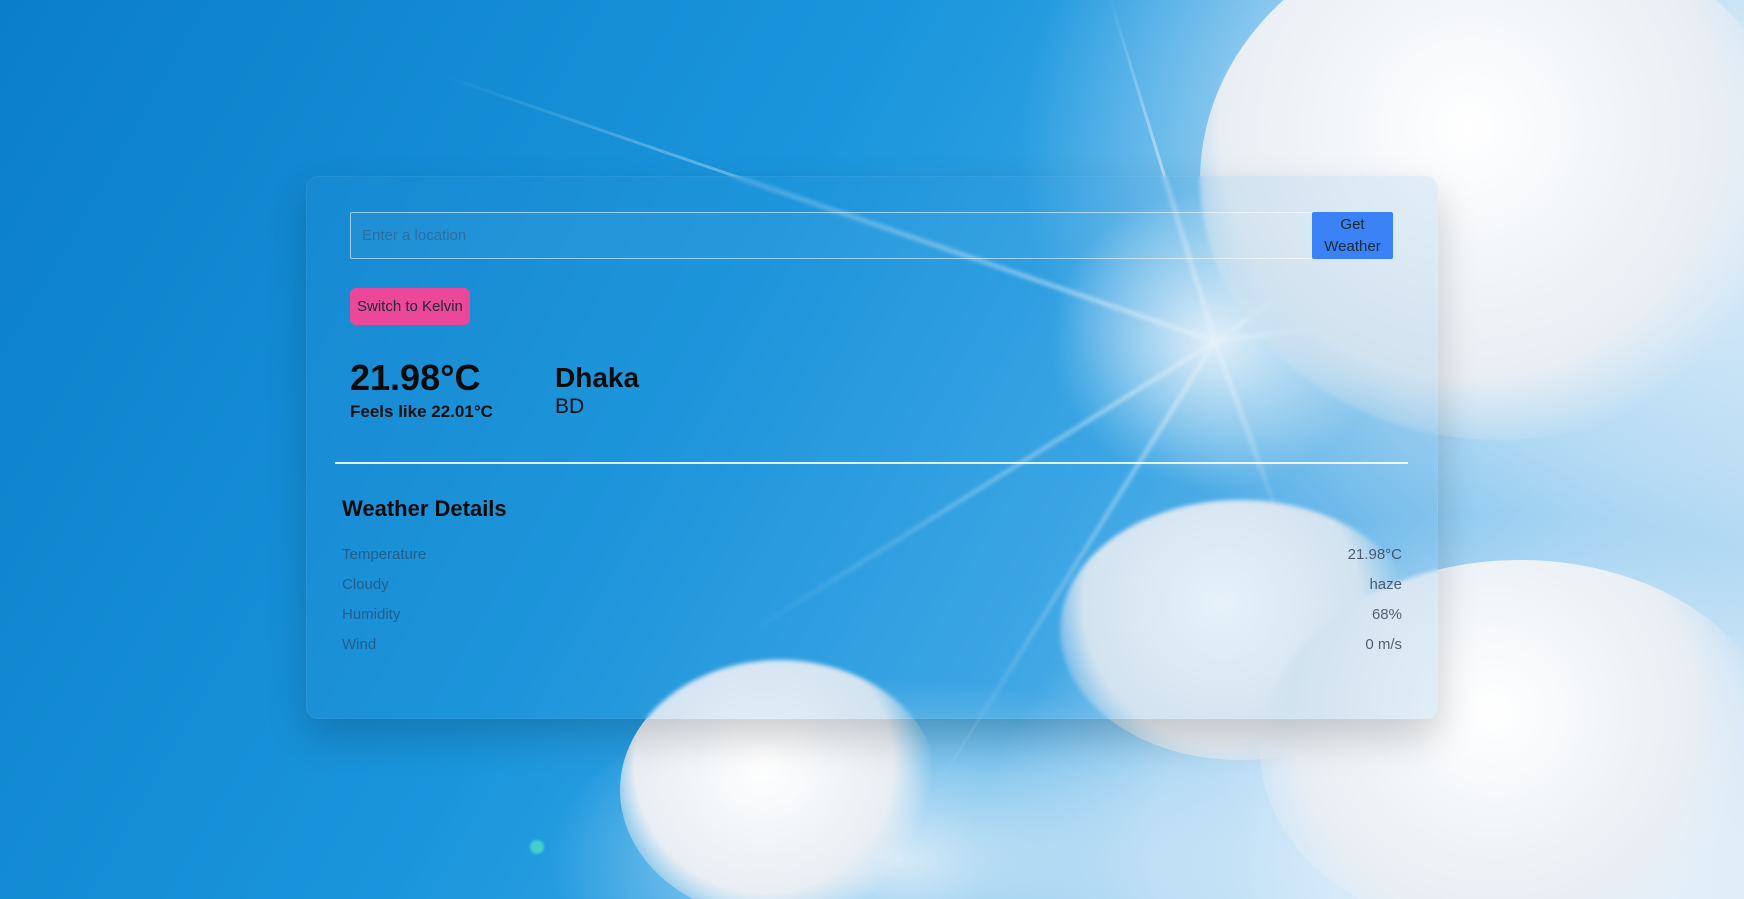 The width and height of the screenshot is (1744, 899). I want to click on search-bar: Get Weather, so click(871, 235).